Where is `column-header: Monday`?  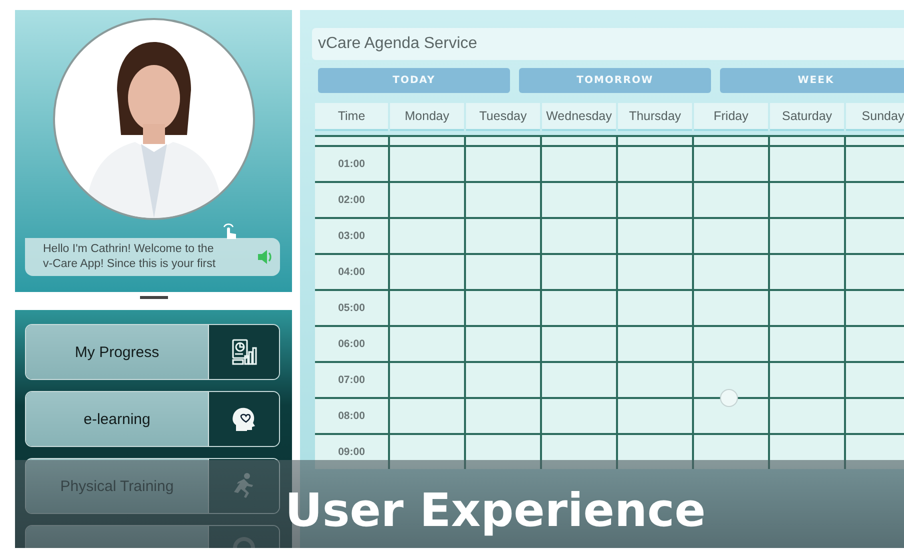
column-header: Monday is located at coordinates (427, 117).